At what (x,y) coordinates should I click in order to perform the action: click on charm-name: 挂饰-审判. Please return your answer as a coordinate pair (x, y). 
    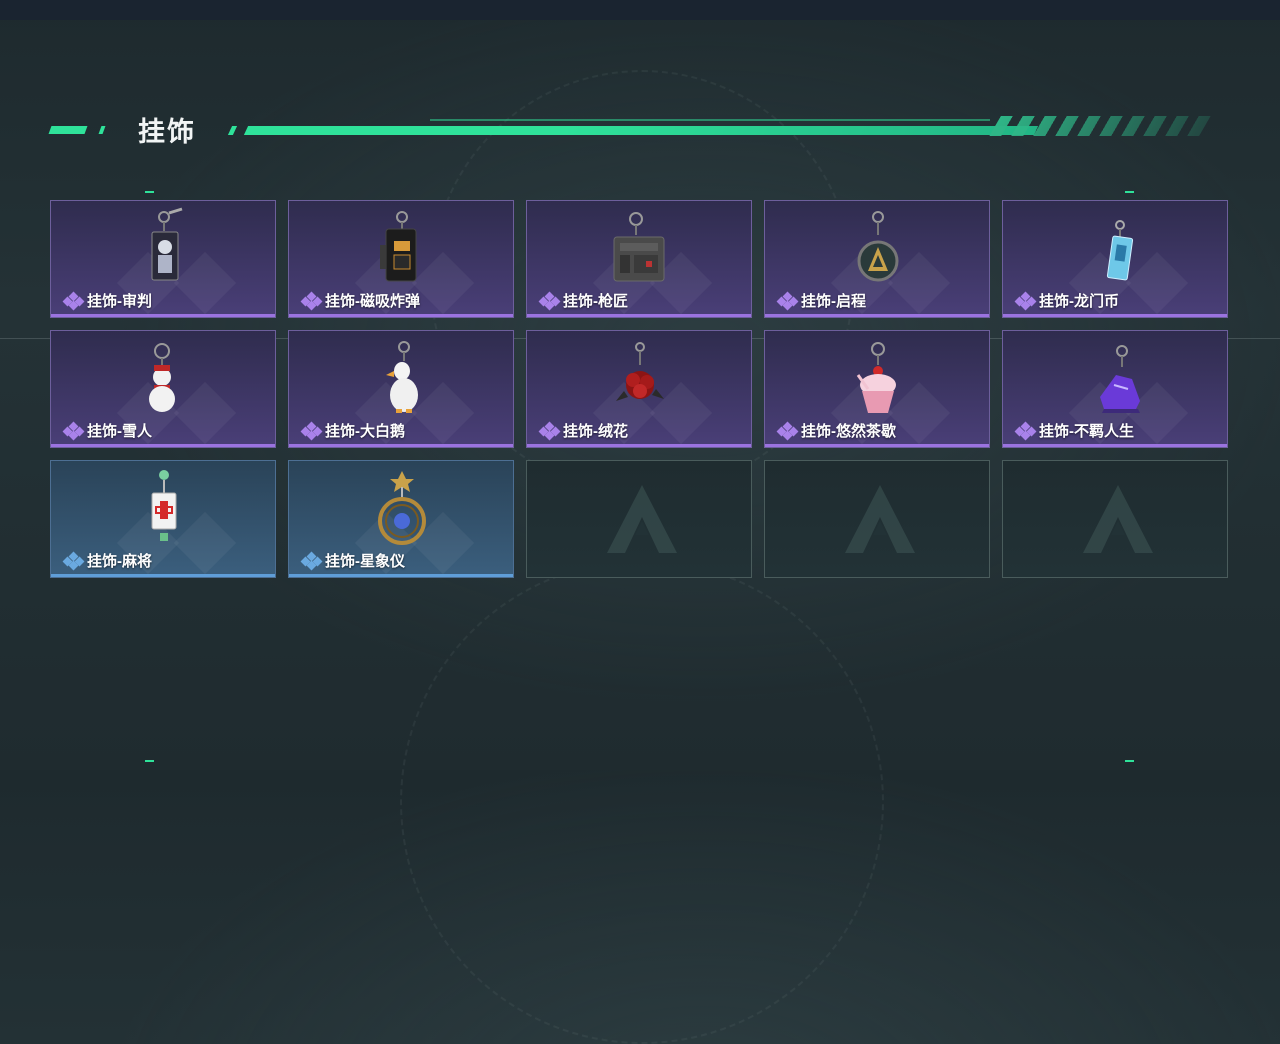
    Looking at the image, I should click on (119, 301).